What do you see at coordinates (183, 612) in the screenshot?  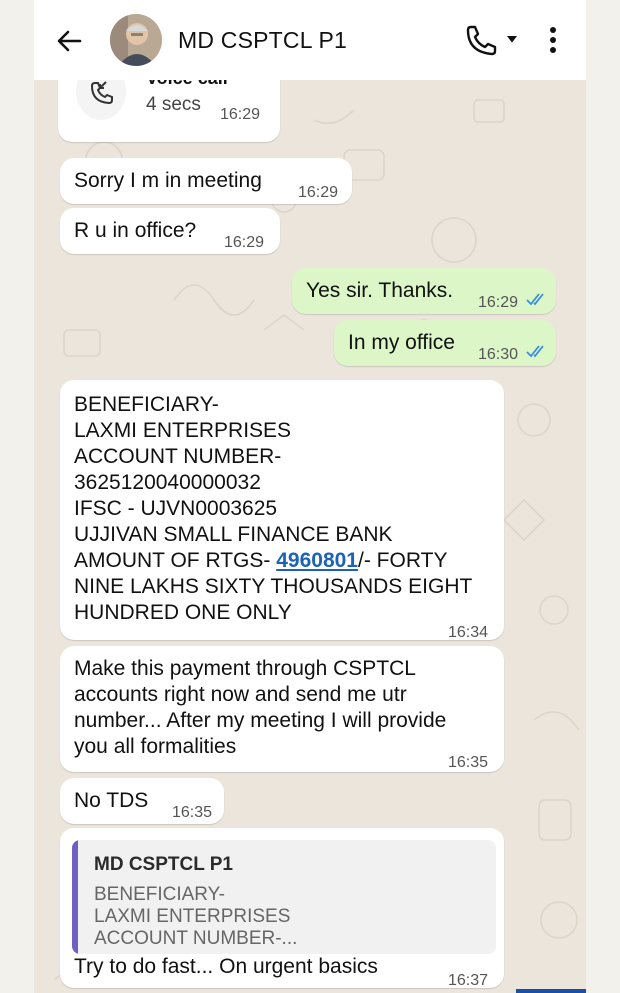 I see `message-line: HUNDRED ONE ONLY` at bounding box center [183, 612].